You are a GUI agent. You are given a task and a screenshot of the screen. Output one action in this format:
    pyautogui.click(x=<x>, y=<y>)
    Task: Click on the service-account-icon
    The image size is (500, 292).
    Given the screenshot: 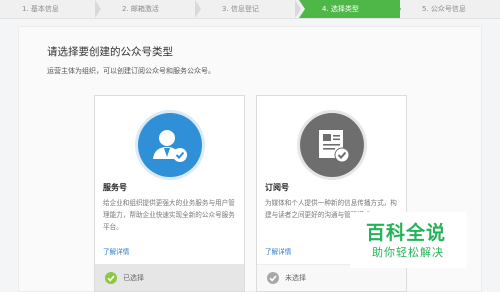 What is the action you would take?
    pyautogui.click(x=169, y=145)
    